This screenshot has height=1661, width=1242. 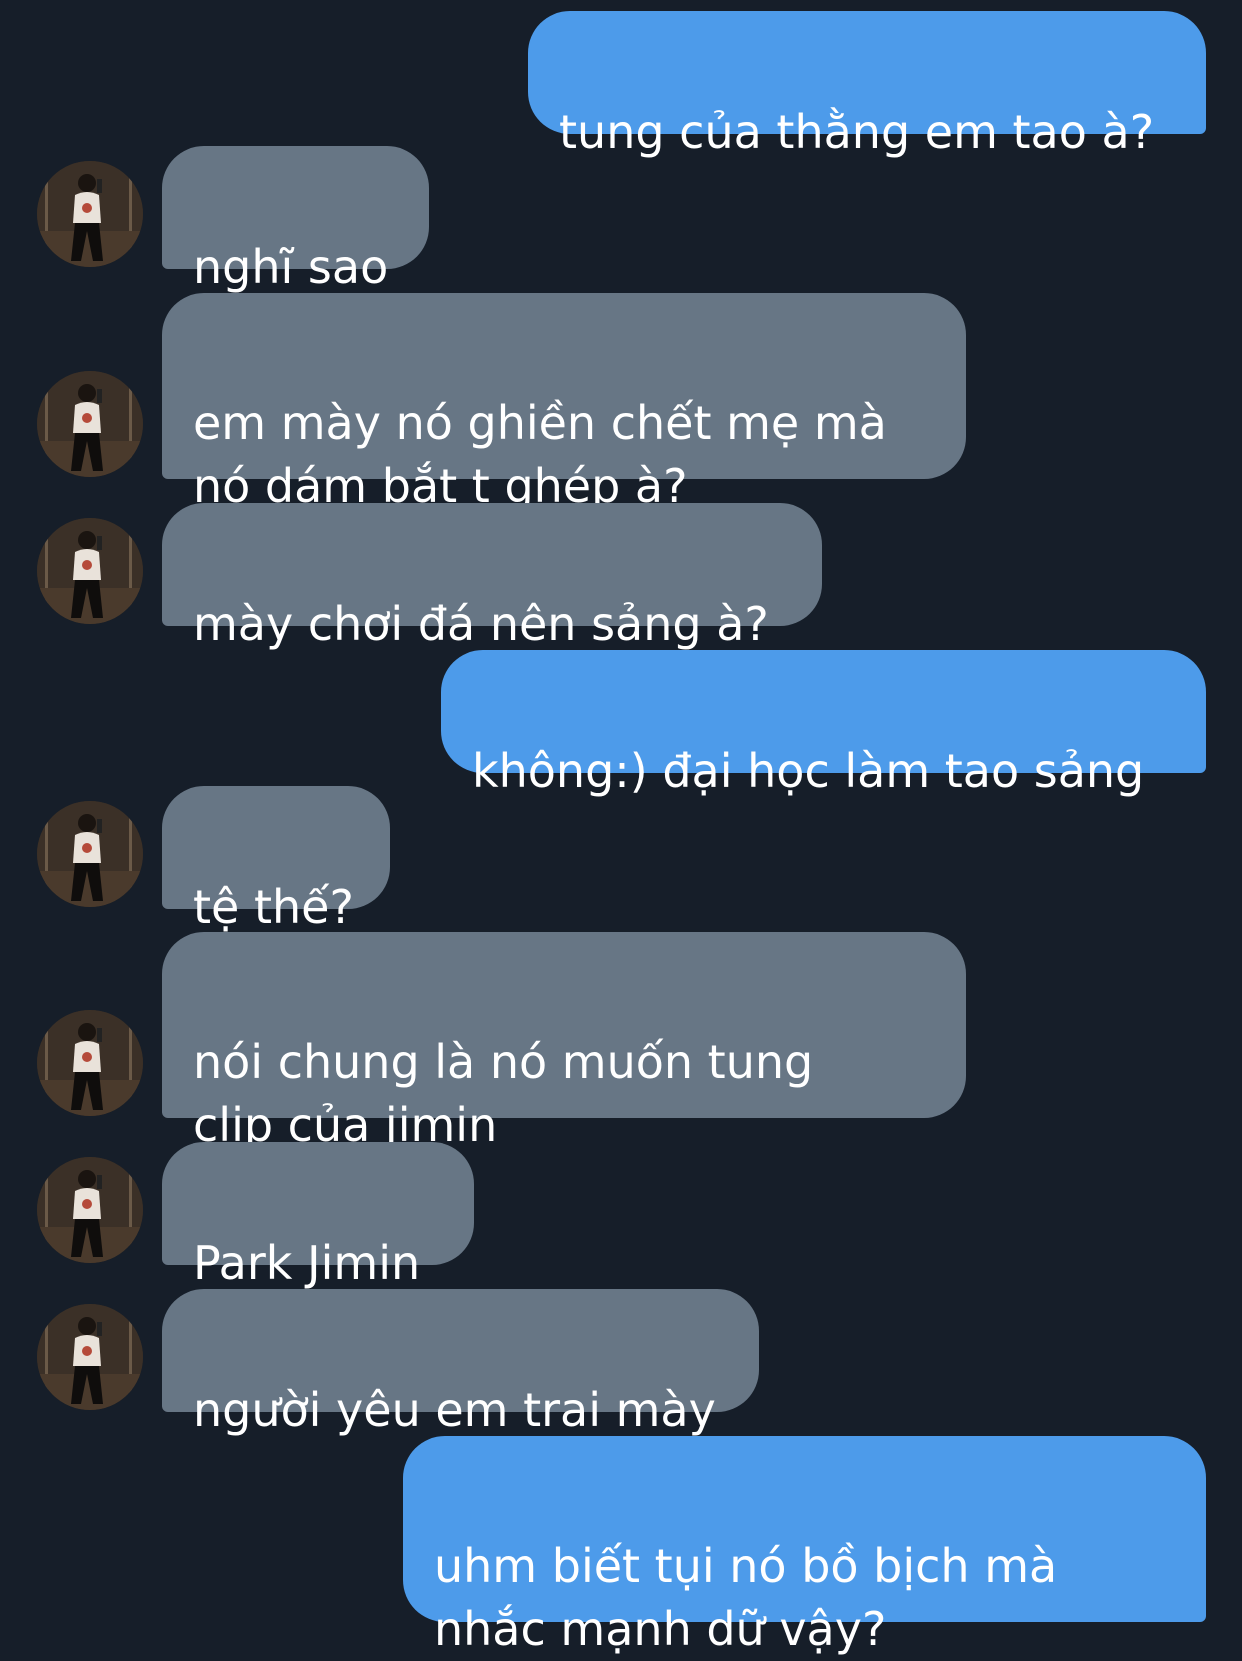 I want to click on incoming-message-bubble: người yêu em trai mày, so click(x=460, y=1363).